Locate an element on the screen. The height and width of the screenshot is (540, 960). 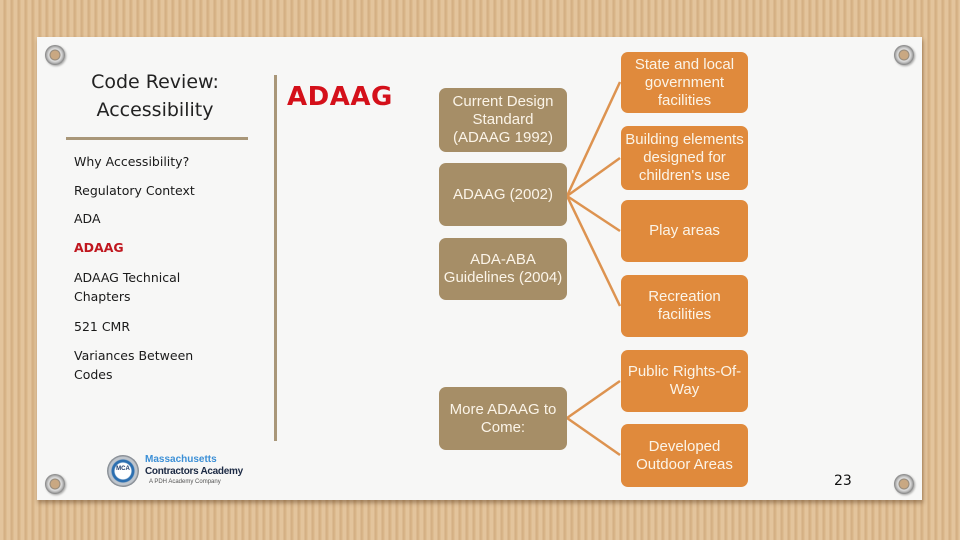
node-label: Public Rights-Of-Way is located at coordinates (684, 380).